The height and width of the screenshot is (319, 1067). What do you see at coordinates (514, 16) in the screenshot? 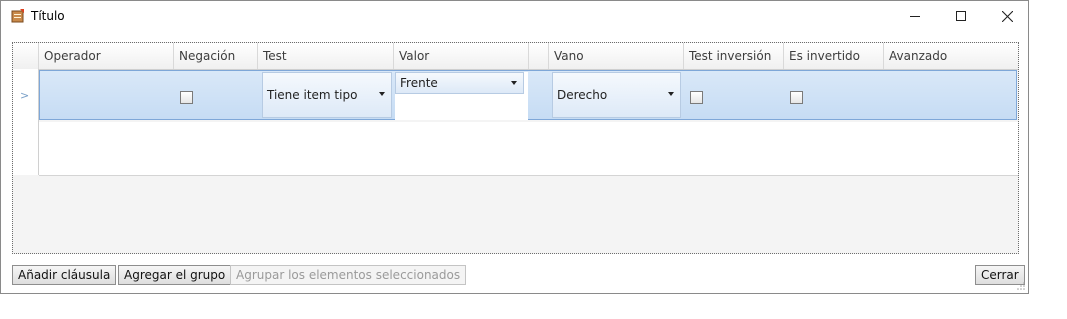
I see `title-bar: Título` at bounding box center [514, 16].